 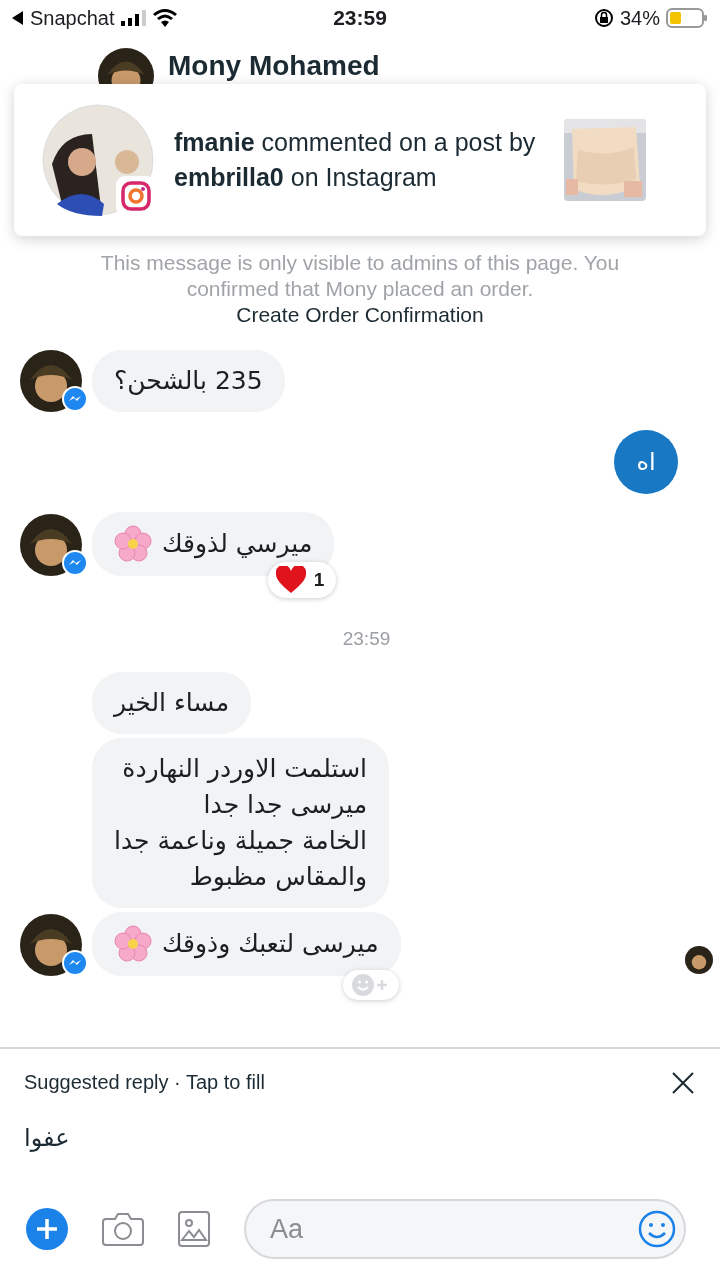 What do you see at coordinates (123, 1229) in the screenshot?
I see `camera-icon` at bounding box center [123, 1229].